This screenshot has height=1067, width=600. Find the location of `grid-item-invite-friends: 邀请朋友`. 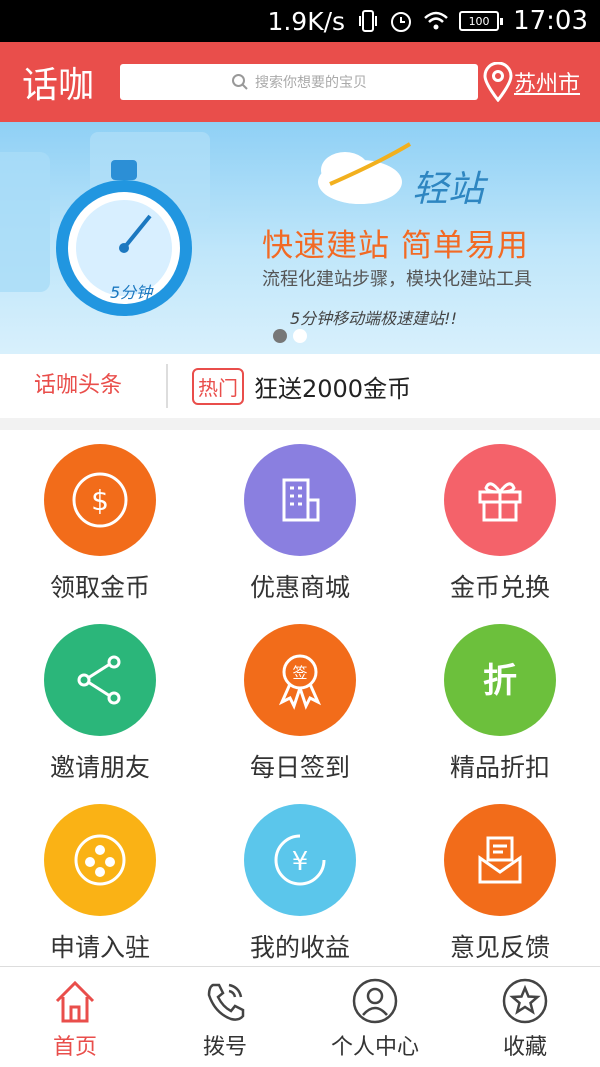

grid-item-invite-friends: 邀请朋友 is located at coordinates (100, 700).